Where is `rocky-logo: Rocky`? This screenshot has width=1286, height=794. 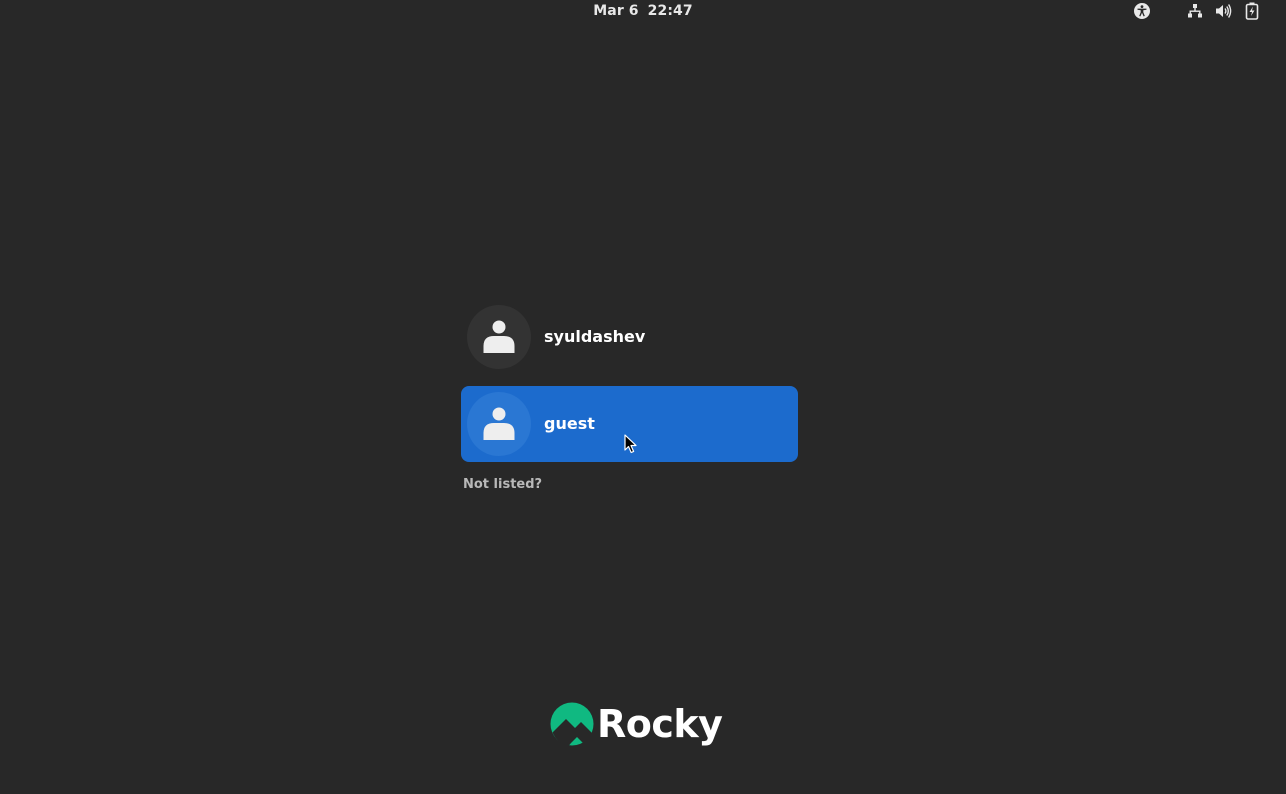
rocky-logo: Rocky is located at coordinates (640, 724).